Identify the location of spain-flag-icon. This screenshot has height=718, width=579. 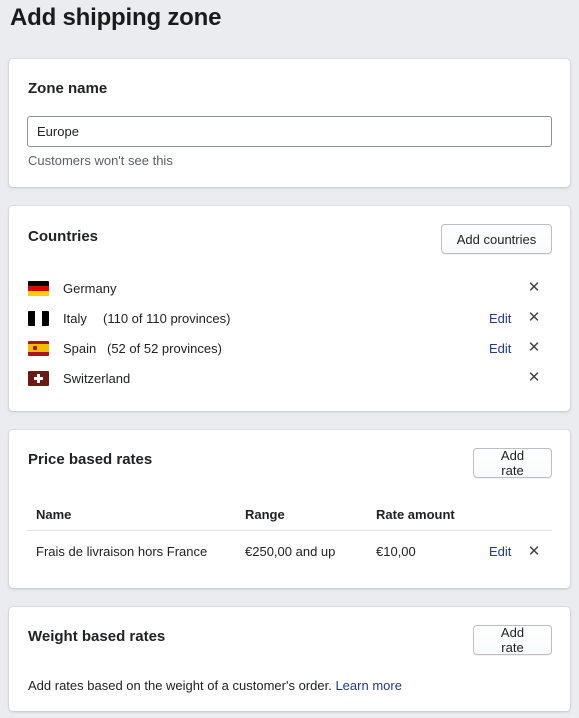
(38, 348).